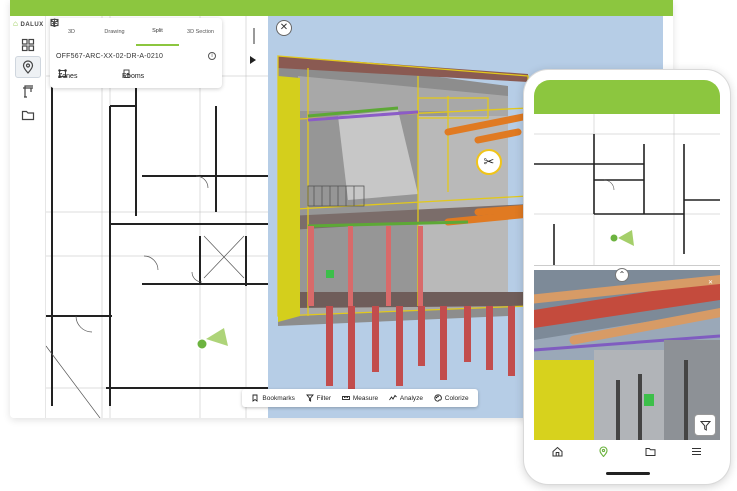  I want to click on bookmarks-button: Bookmarks, so click(273, 398).